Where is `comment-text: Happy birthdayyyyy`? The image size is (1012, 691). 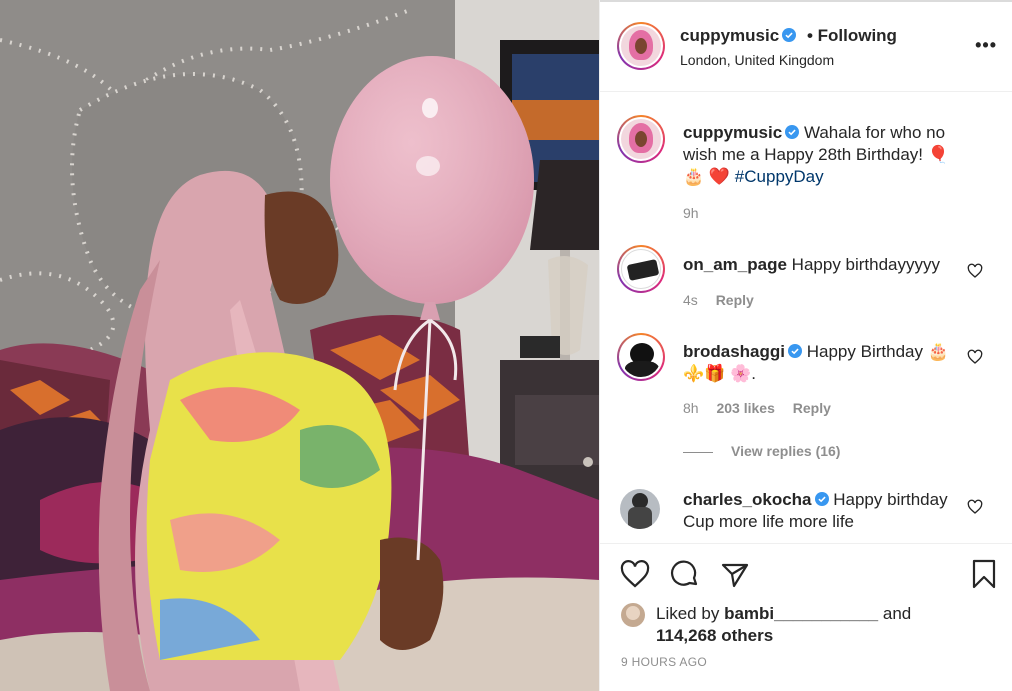
comment-text: Happy birthdayyyyy is located at coordinates (866, 264).